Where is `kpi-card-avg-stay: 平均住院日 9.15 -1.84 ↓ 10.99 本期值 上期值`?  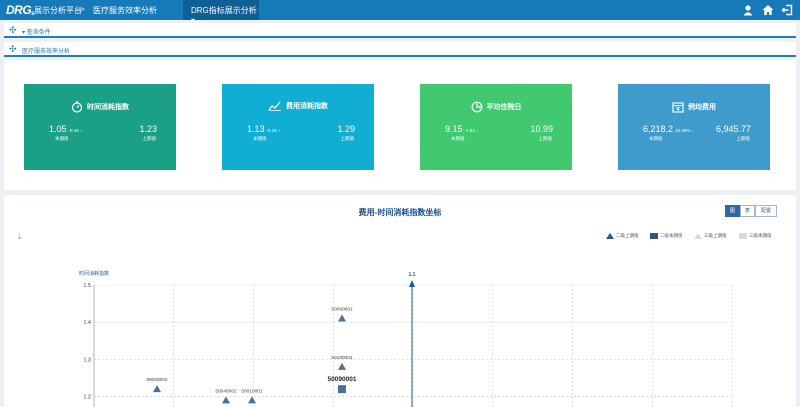 kpi-card-avg-stay: 平均住院日 9.15 -1.84 ↓ 10.99 本期值 上期值 is located at coordinates (496, 127).